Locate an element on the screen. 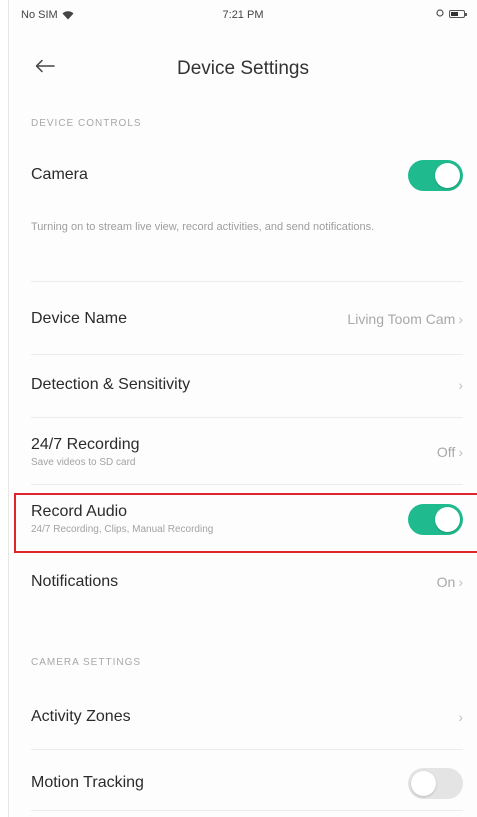  detection-label: Detection & Sensitivity is located at coordinates (111, 384).